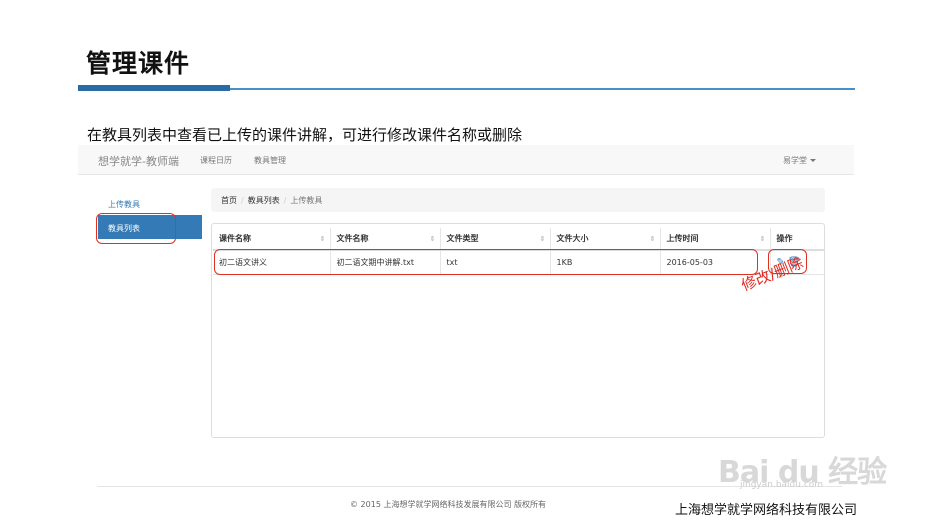  What do you see at coordinates (136, 228) in the screenshot?
I see `highlight-box-sidebar` at bounding box center [136, 228].